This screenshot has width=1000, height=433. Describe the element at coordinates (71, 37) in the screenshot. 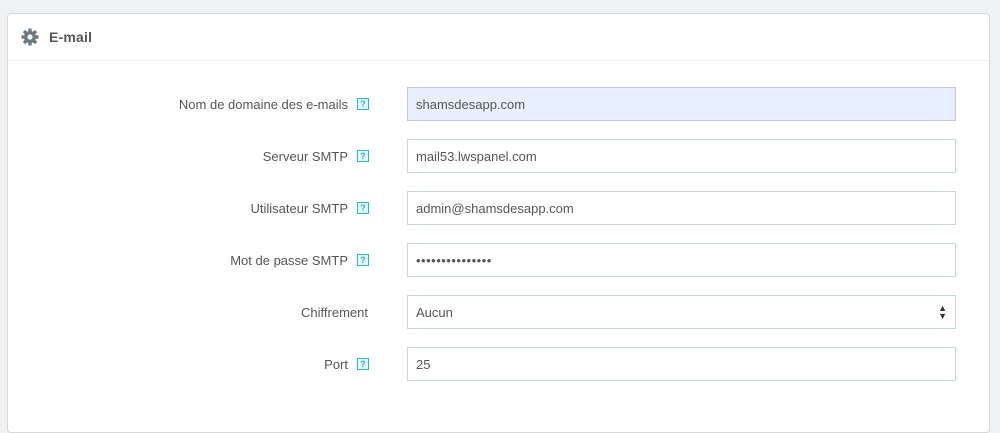

I see `panel-title: E-mail` at that location.